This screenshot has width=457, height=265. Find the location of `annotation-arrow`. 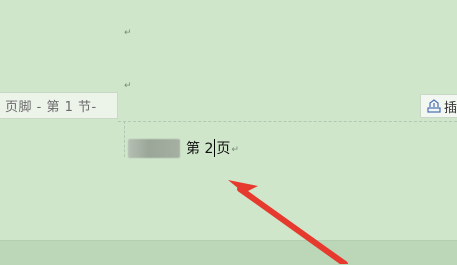

annotation-arrow is located at coordinates (288, 222).